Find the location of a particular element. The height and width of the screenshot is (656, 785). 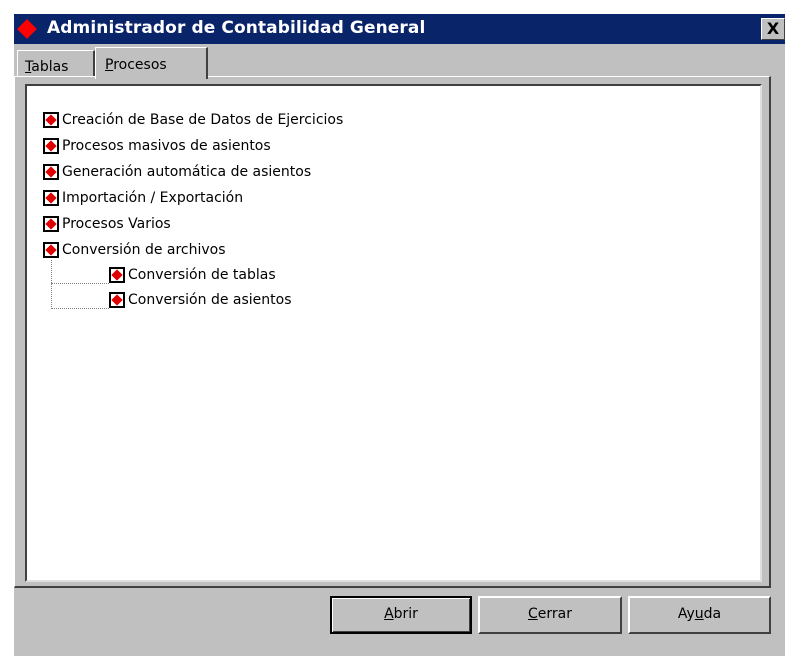

ayuda-rest: da is located at coordinates (712, 614).